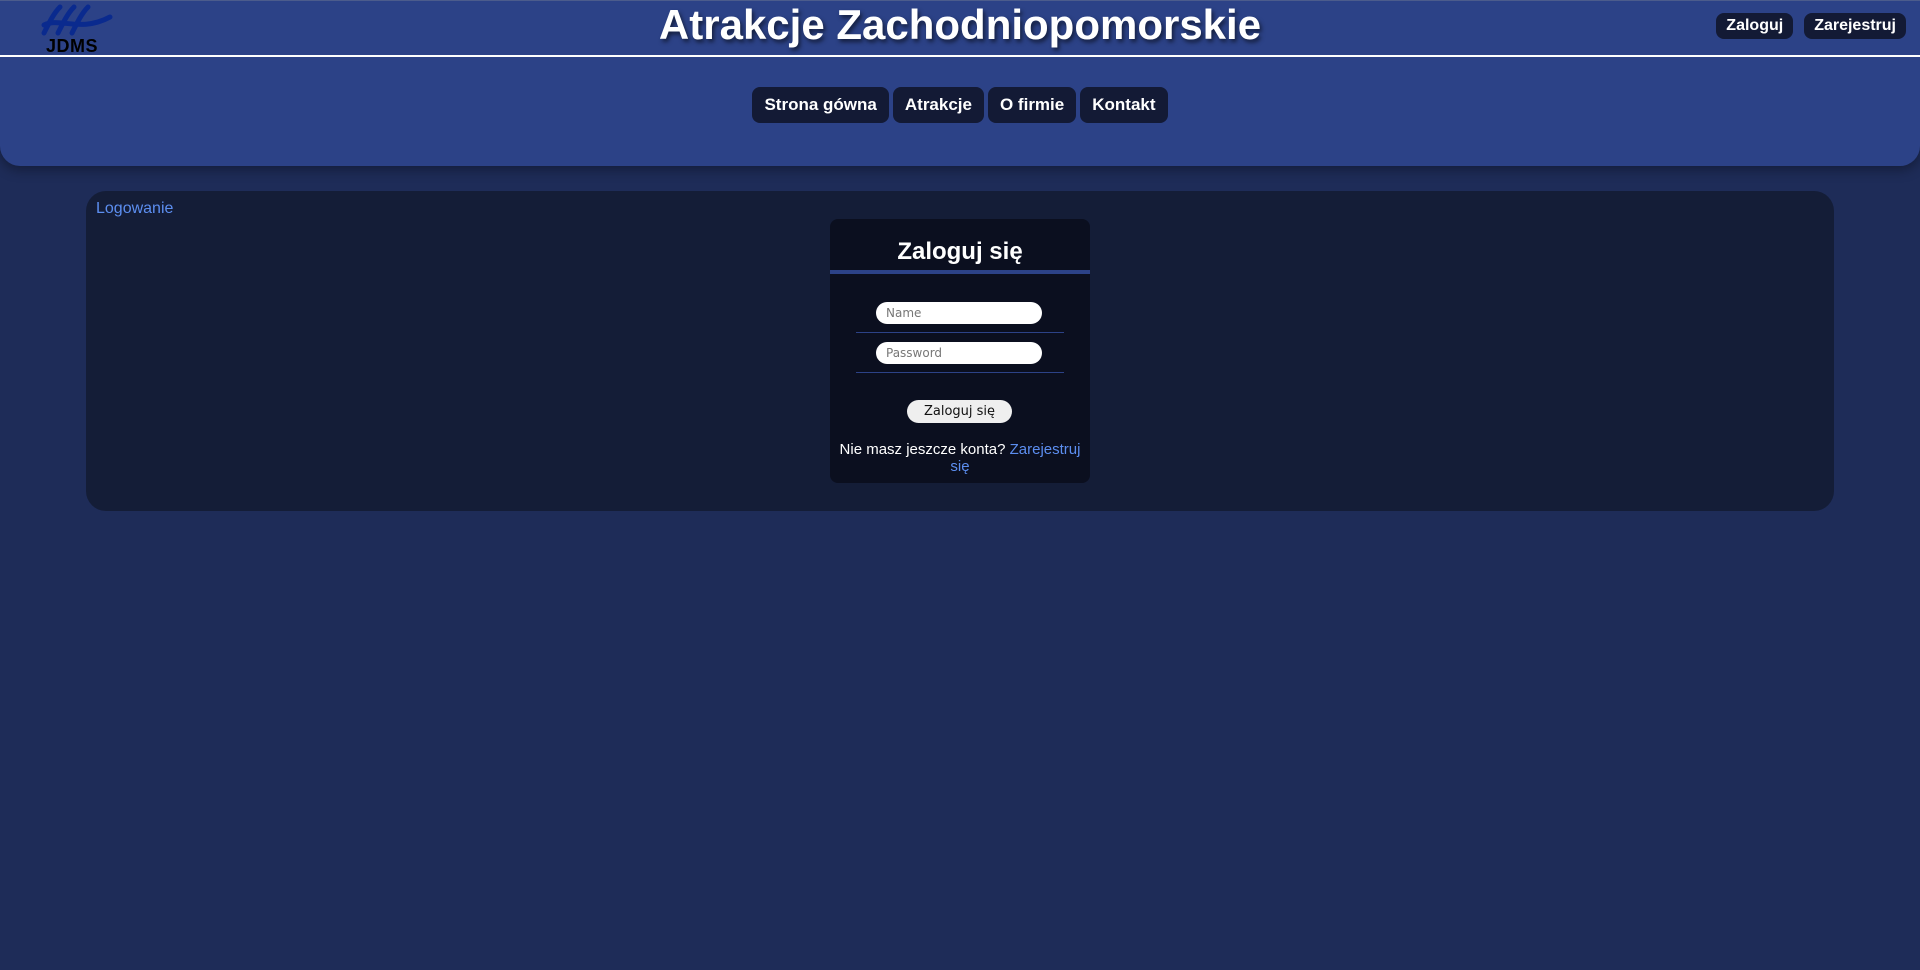 This screenshot has height=970, width=1920. Describe the element at coordinates (78, 29) in the screenshot. I see `site-logo: JDMS` at that location.